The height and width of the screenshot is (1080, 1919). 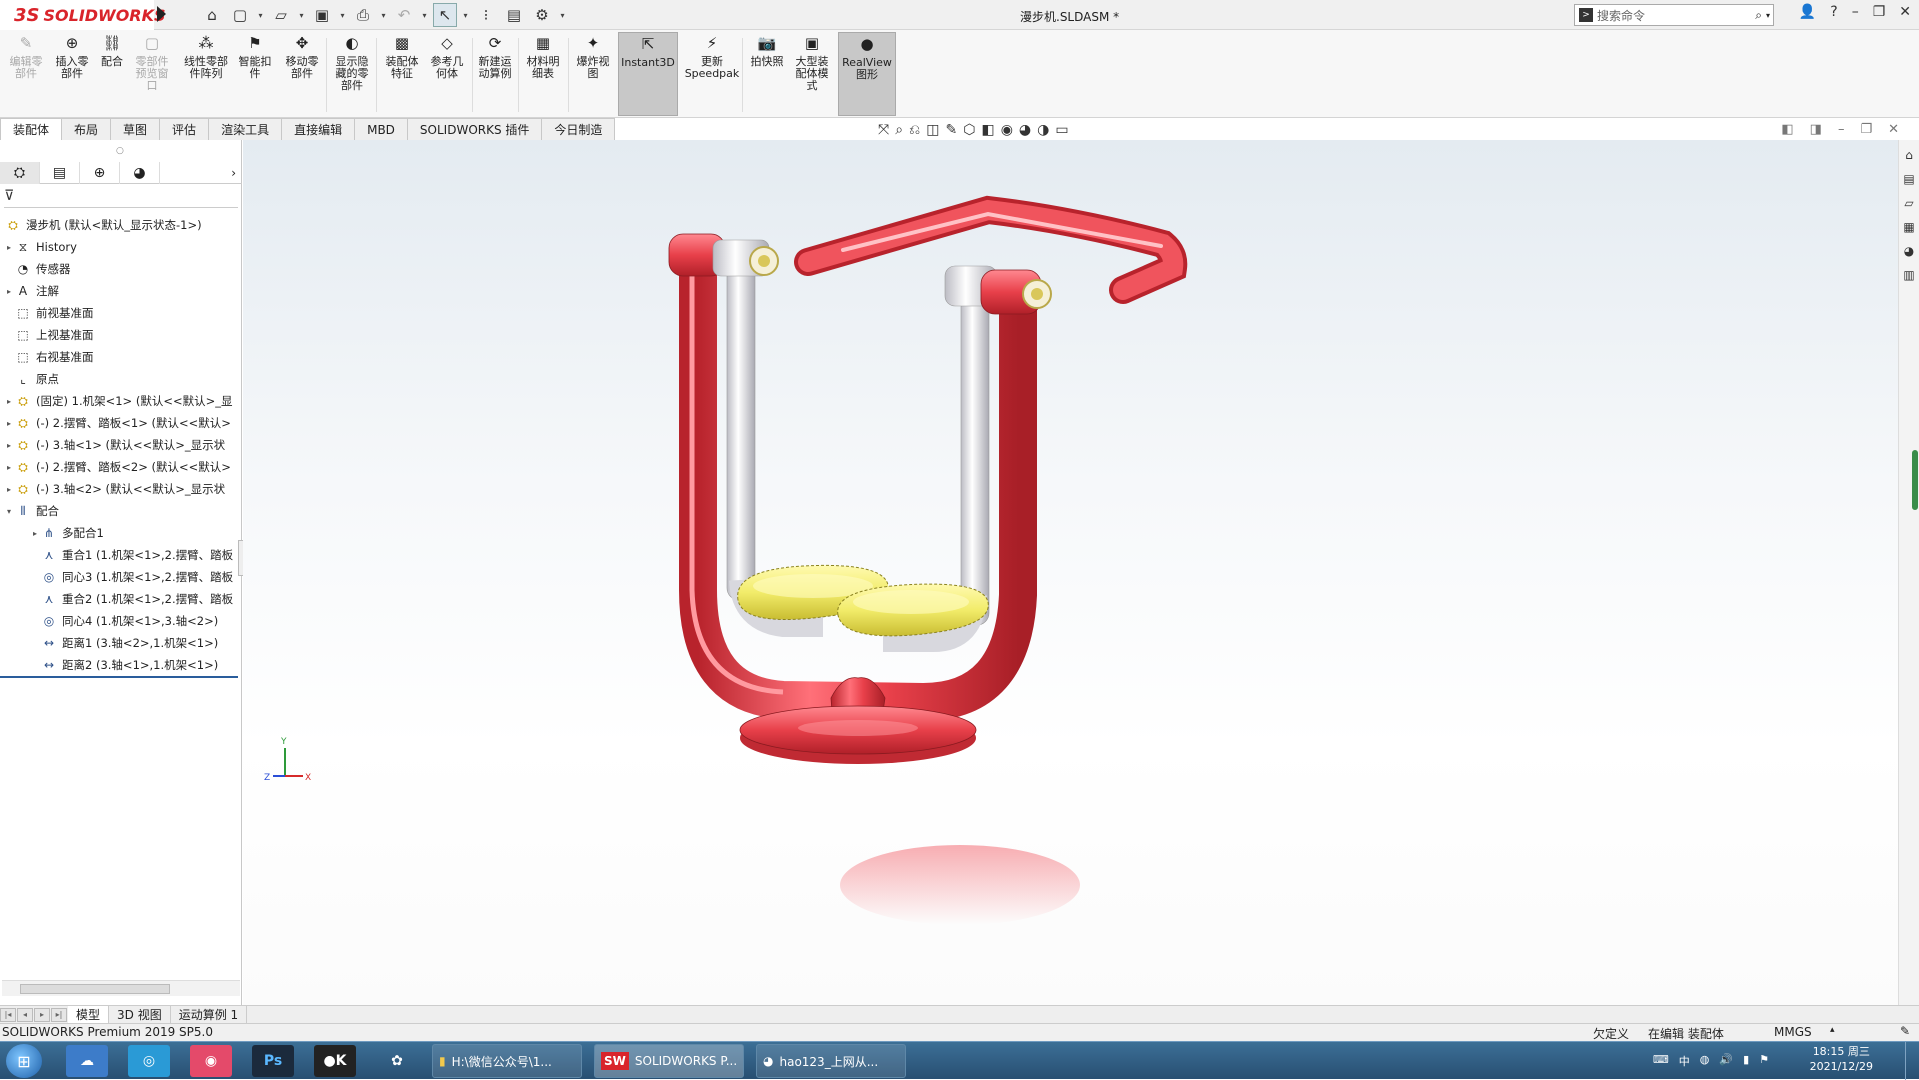 What do you see at coordinates (281, 15) in the screenshot?
I see `open-folder-icon: ▱` at bounding box center [281, 15].